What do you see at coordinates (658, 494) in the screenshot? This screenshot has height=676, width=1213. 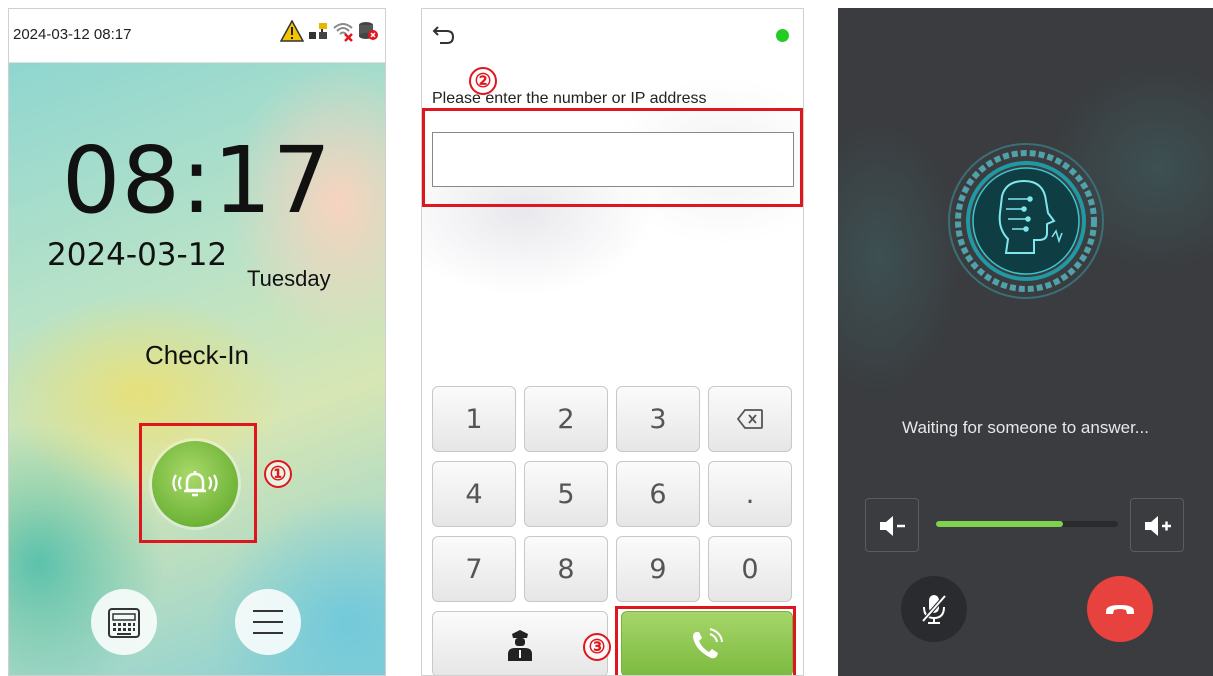 I see `key-6: 6` at bounding box center [658, 494].